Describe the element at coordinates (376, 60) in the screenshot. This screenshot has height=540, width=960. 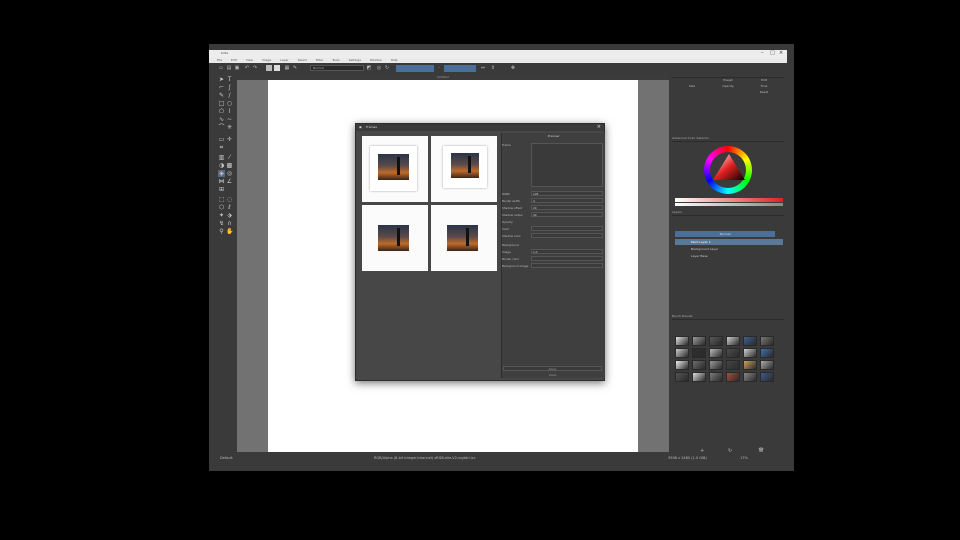
I see `menu-window: Window` at that location.